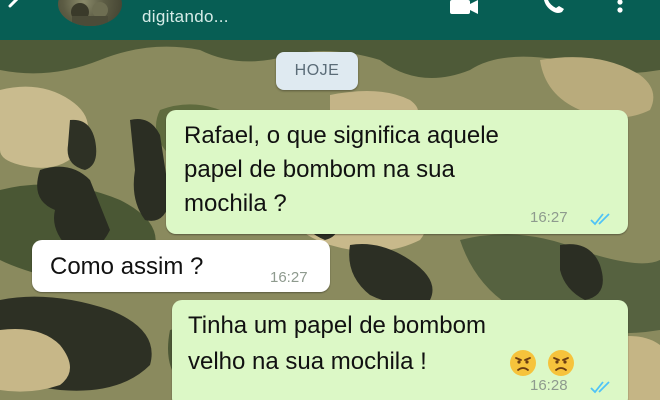 The height and width of the screenshot is (400, 660). What do you see at coordinates (90, 13) in the screenshot?
I see `avatar` at bounding box center [90, 13].